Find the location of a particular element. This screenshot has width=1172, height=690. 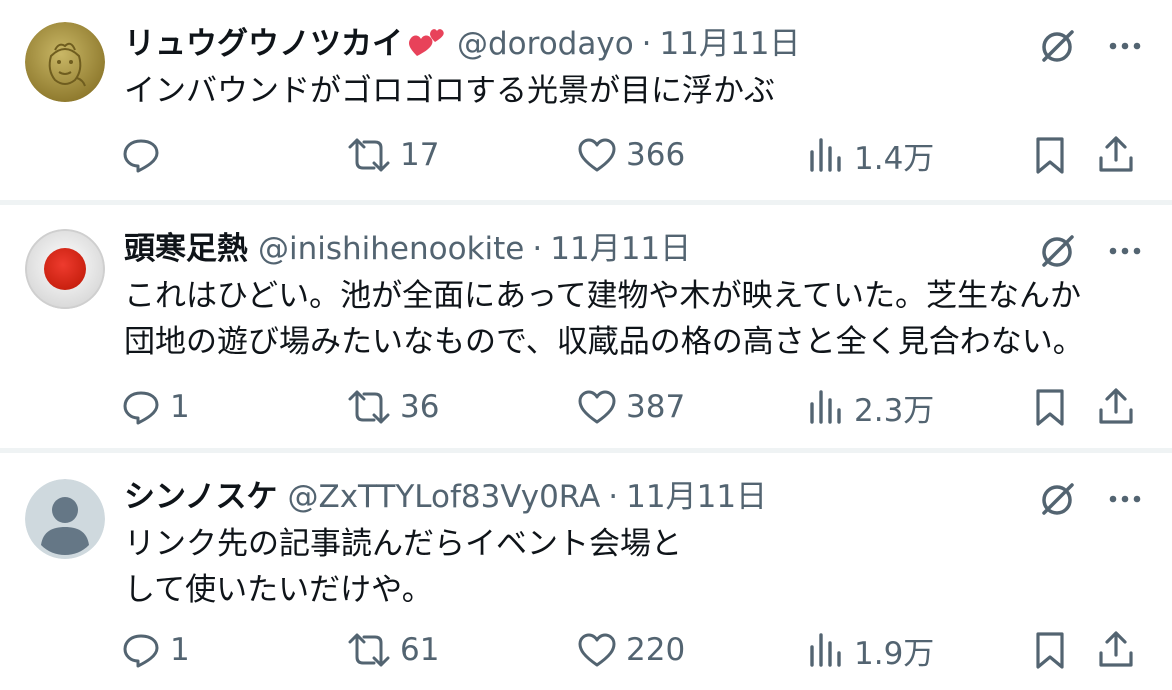

views-button: 1.4万 is located at coordinates (869, 155).